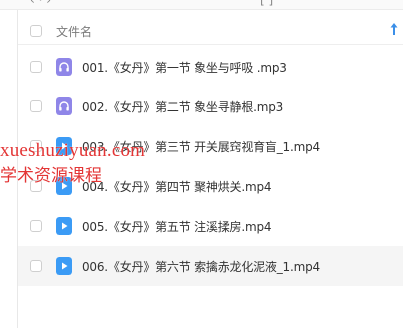  I want to click on file-row: 005.《女丹》第五节 注溪揉房.mp4, so click(210, 226).